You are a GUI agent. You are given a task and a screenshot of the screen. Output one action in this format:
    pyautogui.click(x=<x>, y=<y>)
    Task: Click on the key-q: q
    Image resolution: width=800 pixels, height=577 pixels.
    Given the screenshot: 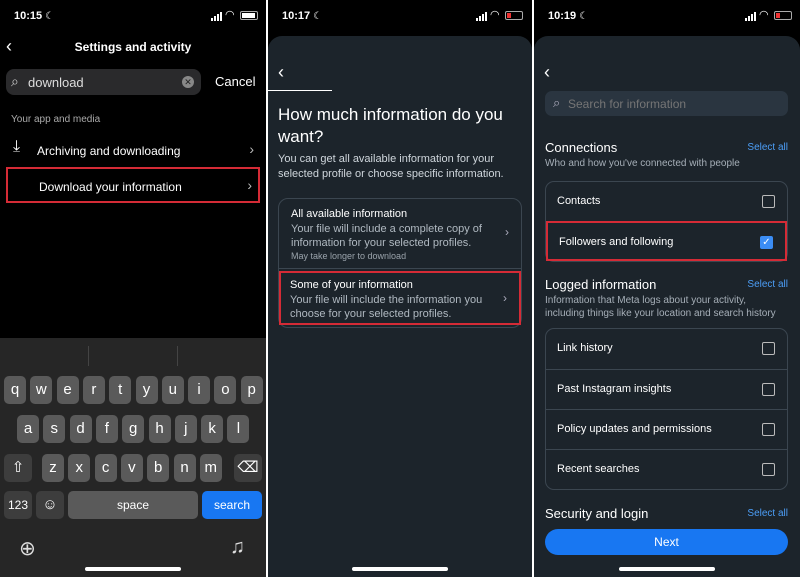 What is the action you would take?
    pyautogui.click(x=15, y=390)
    